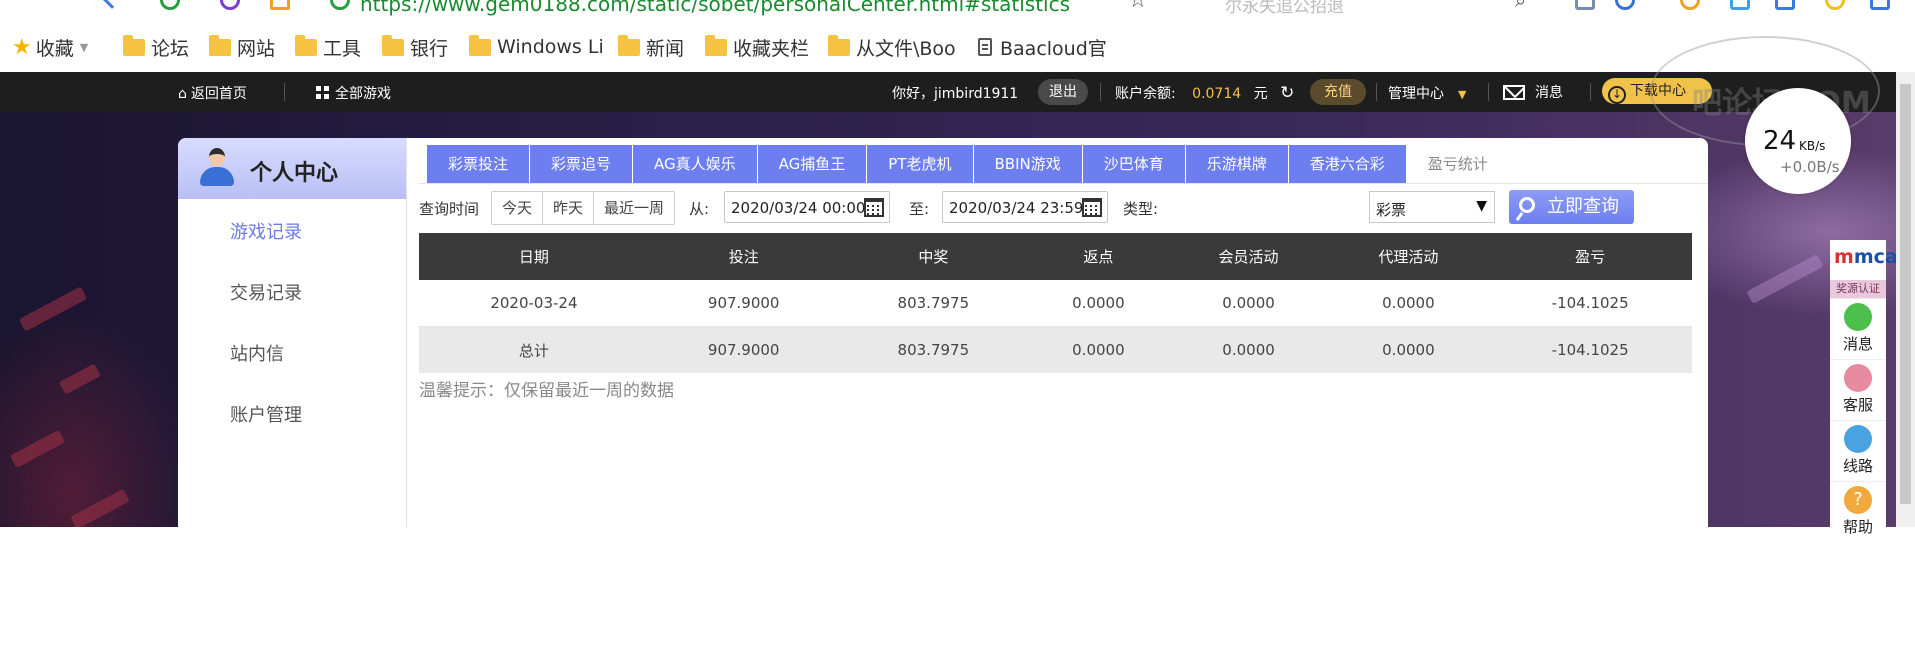 Image resolution: width=1915 pixels, height=648 pixels. I want to click on sidebar-item-transactions: 交易记录, so click(266, 292).